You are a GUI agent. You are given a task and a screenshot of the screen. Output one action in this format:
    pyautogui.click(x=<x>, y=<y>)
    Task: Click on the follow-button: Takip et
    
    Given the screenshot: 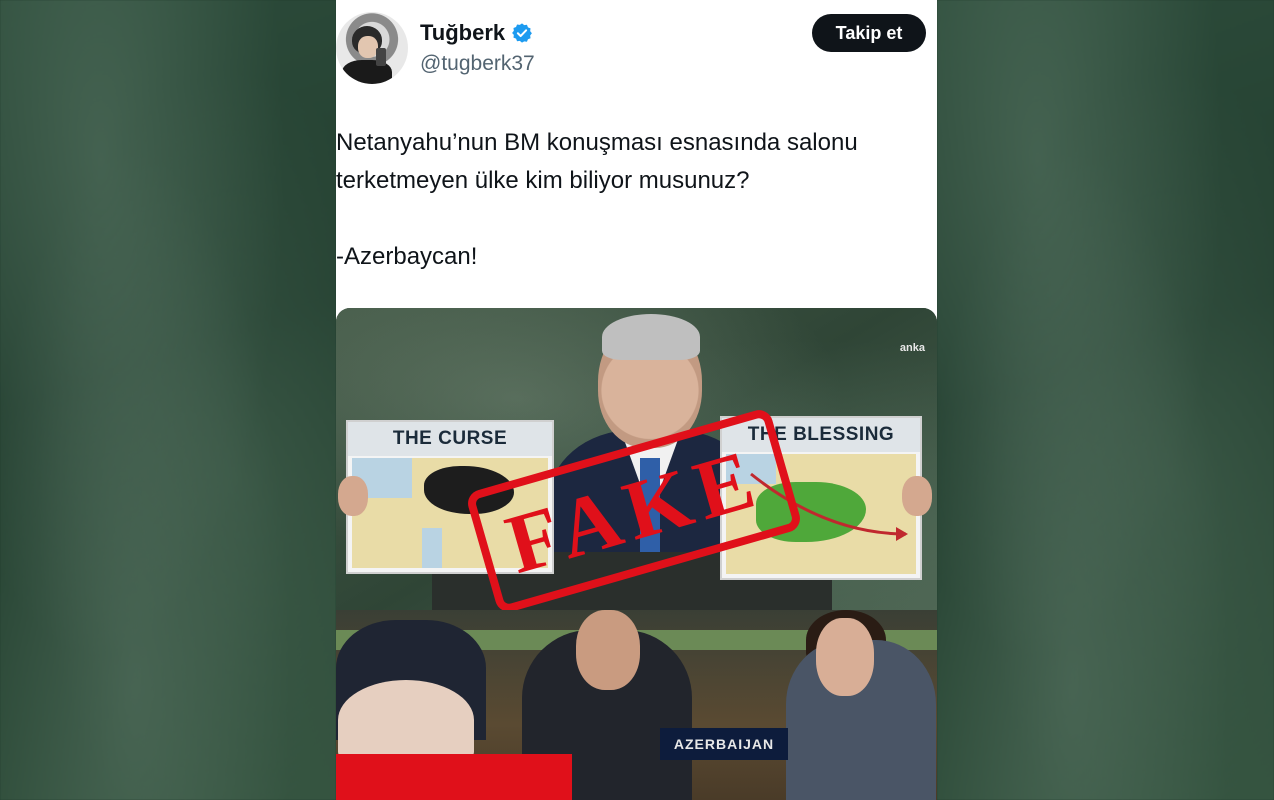 What is the action you would take?
    pyautogui.click(x=869, y=33)
    